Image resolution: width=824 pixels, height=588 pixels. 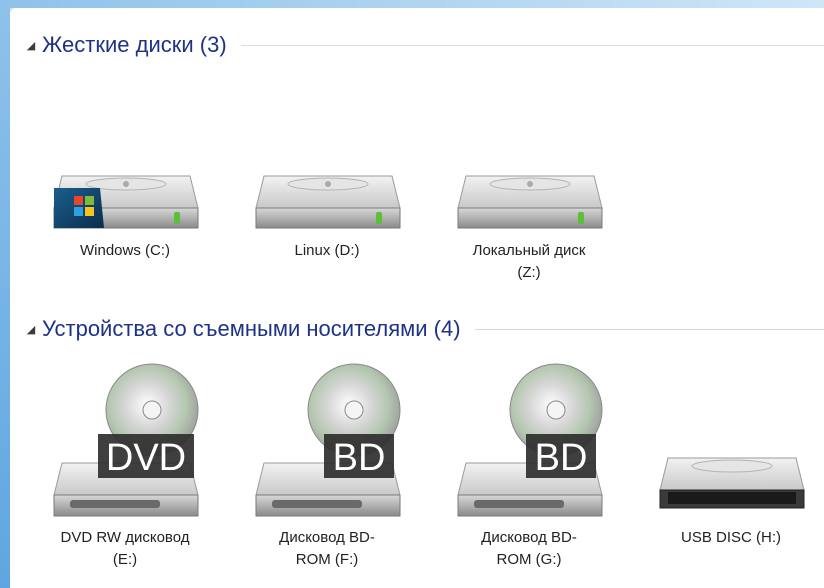 I want to click on drive-item-d: Linux (D:), so click(x=327, y=204).